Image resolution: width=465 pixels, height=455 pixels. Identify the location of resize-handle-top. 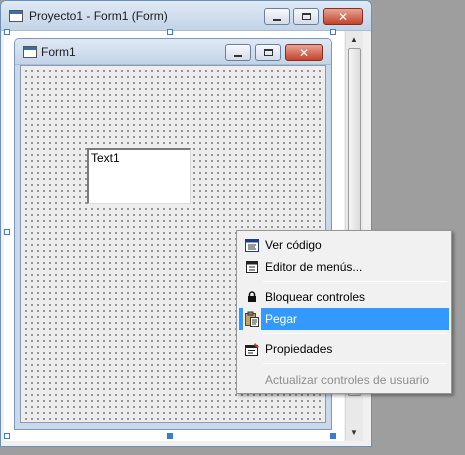
(170, 32).